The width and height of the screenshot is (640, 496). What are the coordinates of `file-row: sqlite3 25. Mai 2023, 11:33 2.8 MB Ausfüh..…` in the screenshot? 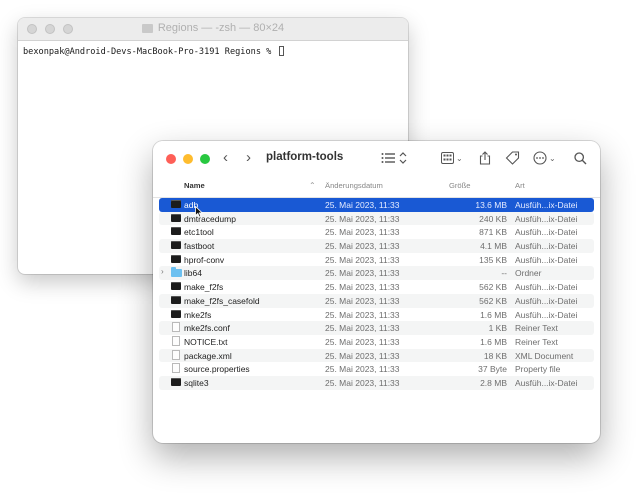 It's located at (376, 382).